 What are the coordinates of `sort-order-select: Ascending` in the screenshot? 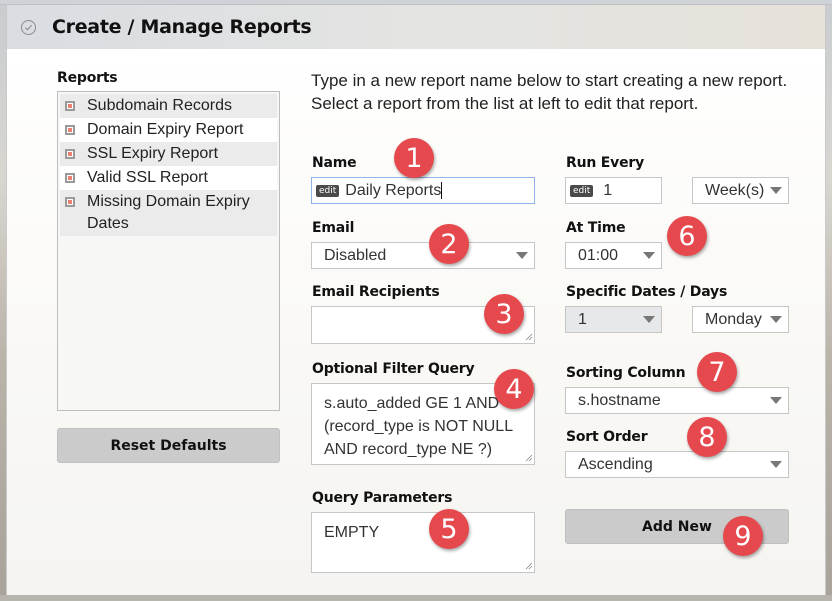 It's located at (677, 464).